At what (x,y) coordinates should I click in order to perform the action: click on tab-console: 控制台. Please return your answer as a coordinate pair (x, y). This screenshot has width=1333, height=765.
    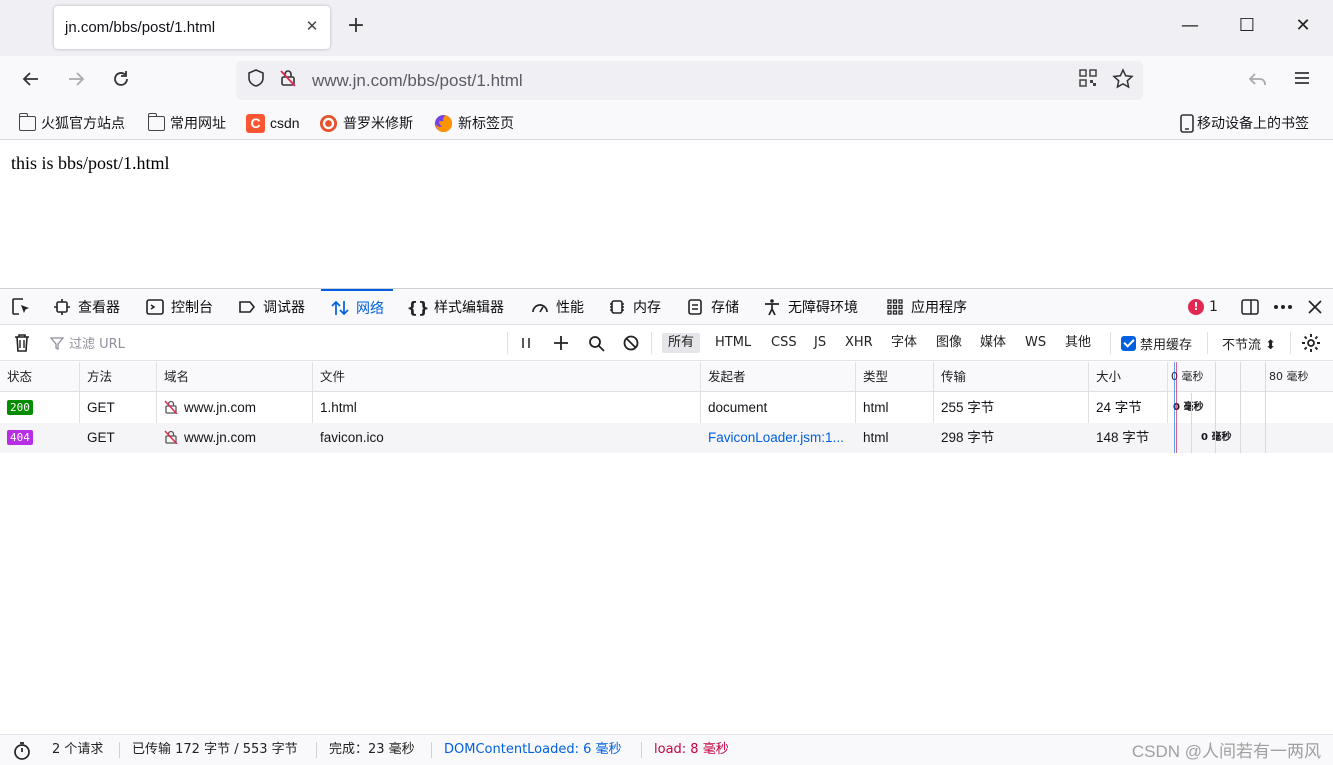
    Looking at the image, I should click on (179, 307).